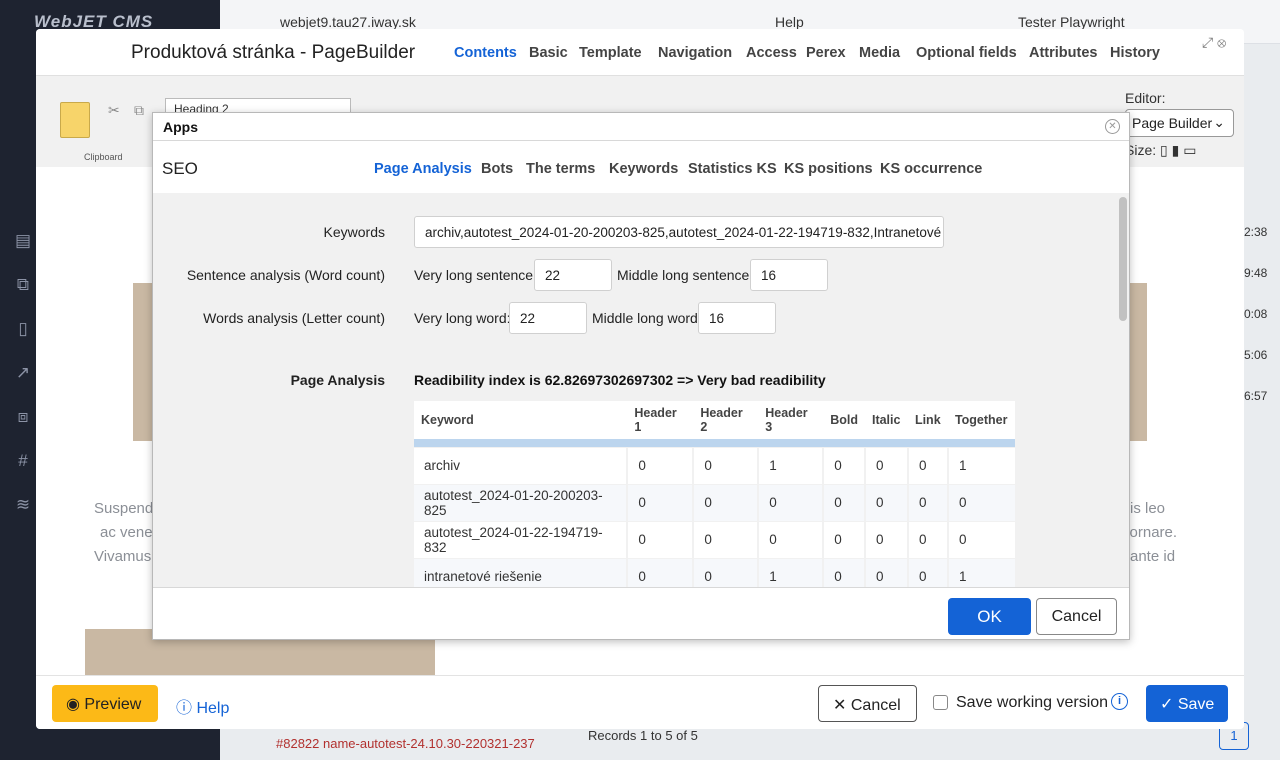 The width and height of the screenshot is (1280, 760). What do you see at coordinates (641, 127) in the screenshot?
I see `apps-titlebar: Apps ✕` at bounding box center [641, 127].